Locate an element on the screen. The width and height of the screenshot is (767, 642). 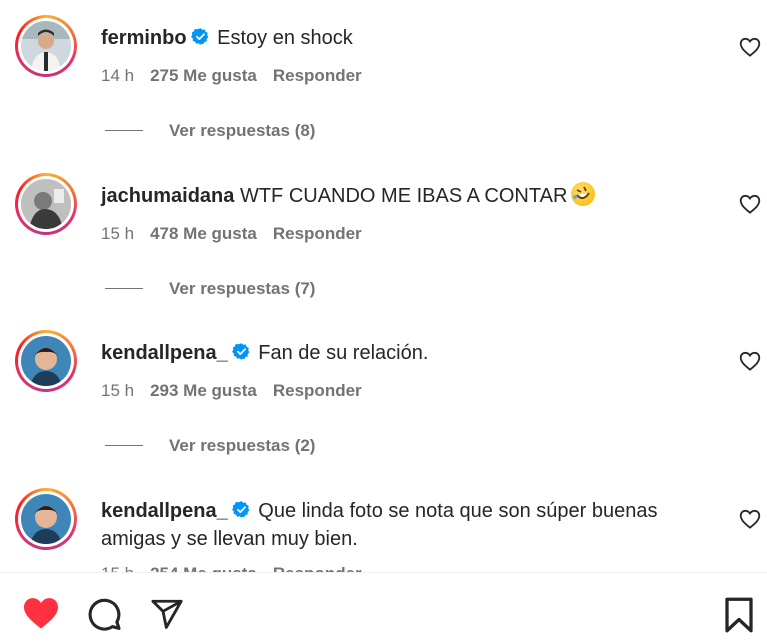
view-replies-label: Ver respuestas (8) is located at coordinates (242, 130).